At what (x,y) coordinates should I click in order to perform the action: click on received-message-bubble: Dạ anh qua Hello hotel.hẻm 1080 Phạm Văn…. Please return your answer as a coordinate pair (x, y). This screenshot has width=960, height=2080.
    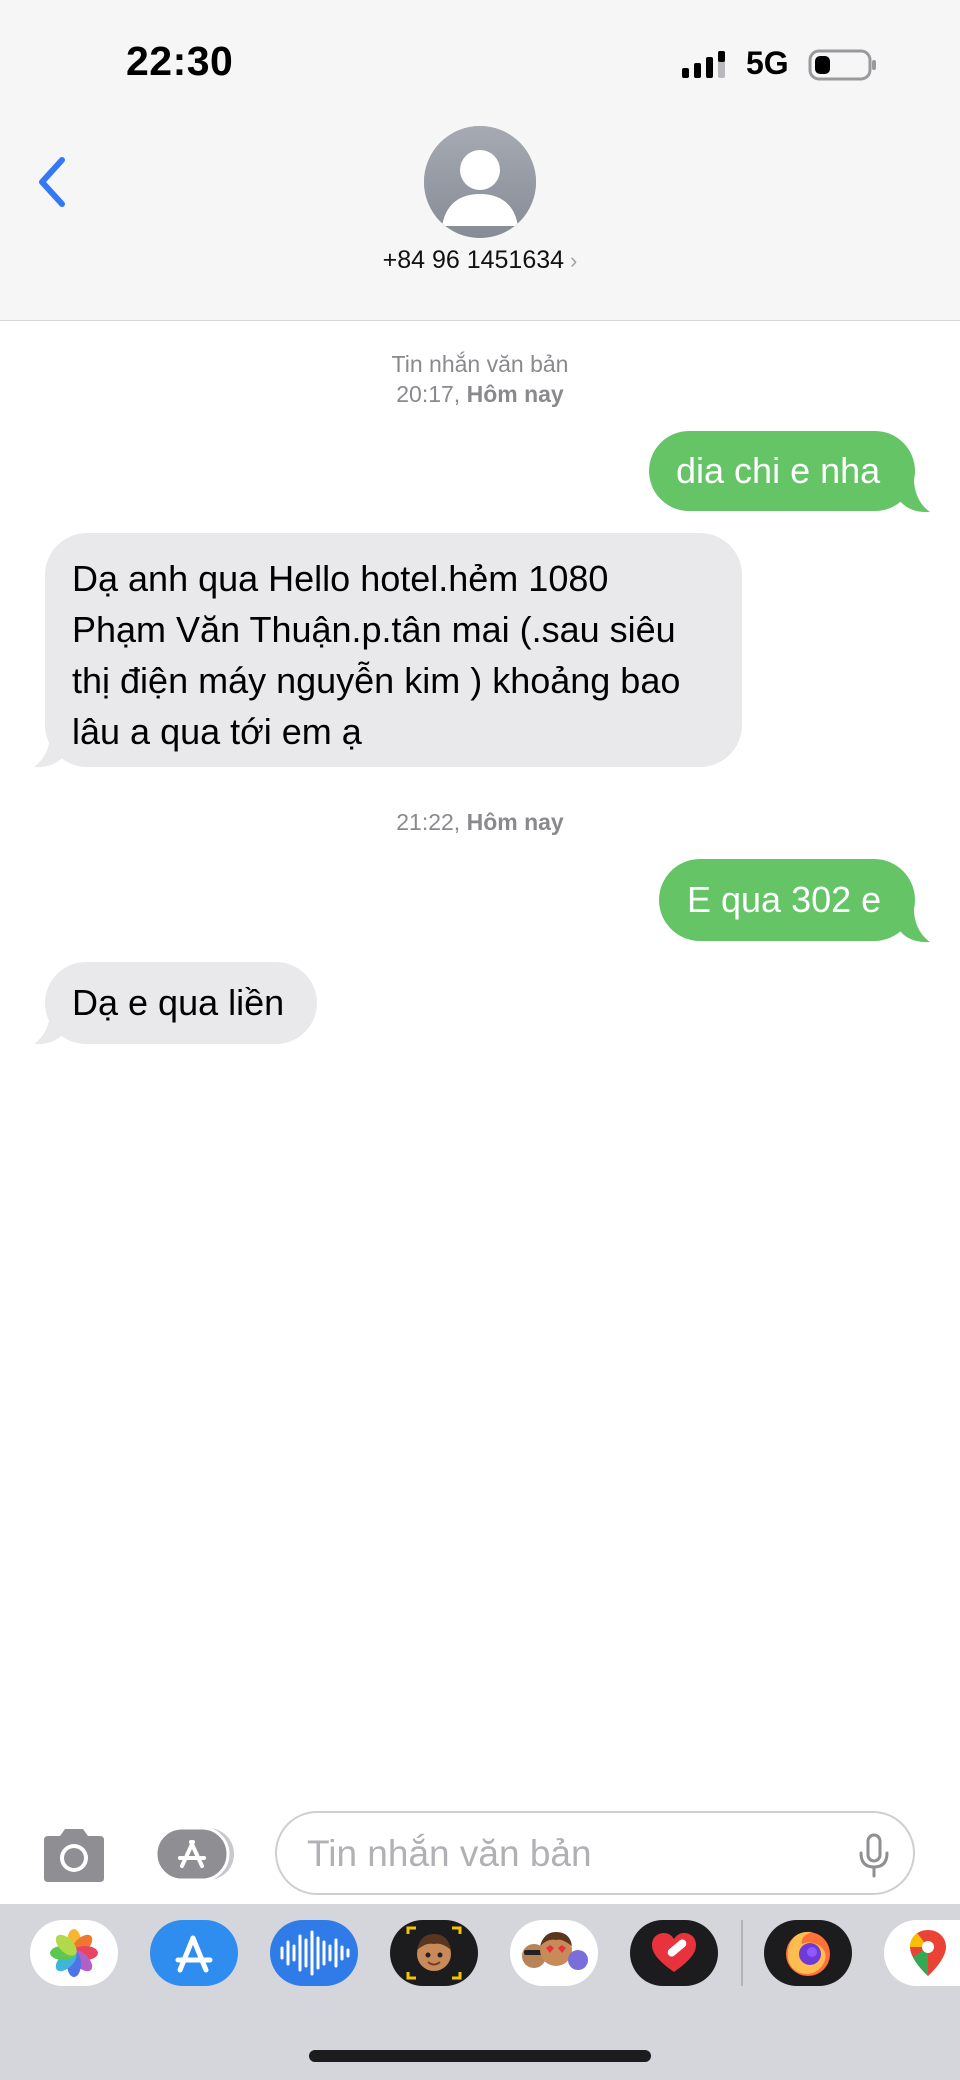
    Looking at the image, I should click on (393, 650).